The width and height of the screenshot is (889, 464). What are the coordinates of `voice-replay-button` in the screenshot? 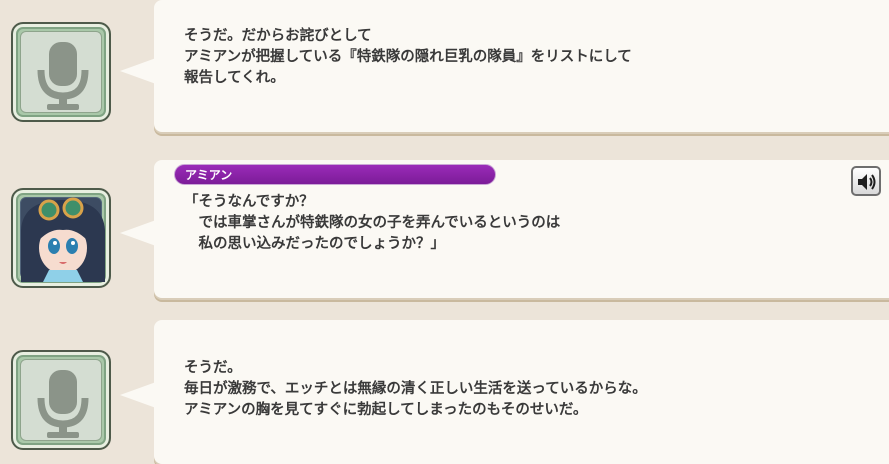 It's located at (866, 181).